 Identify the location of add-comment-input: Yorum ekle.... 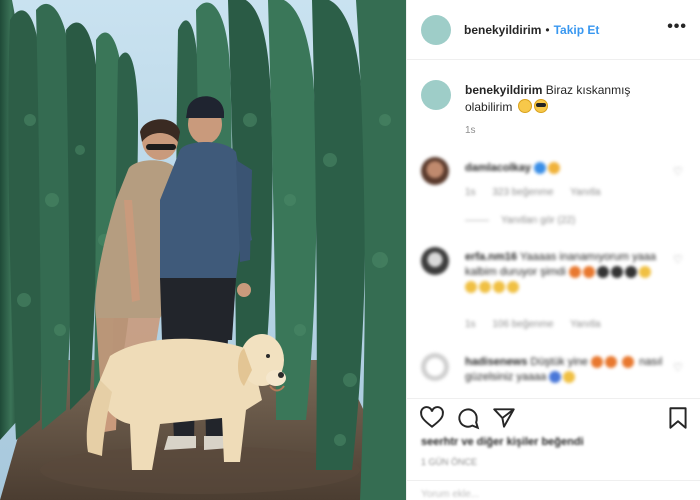
(450, 494).